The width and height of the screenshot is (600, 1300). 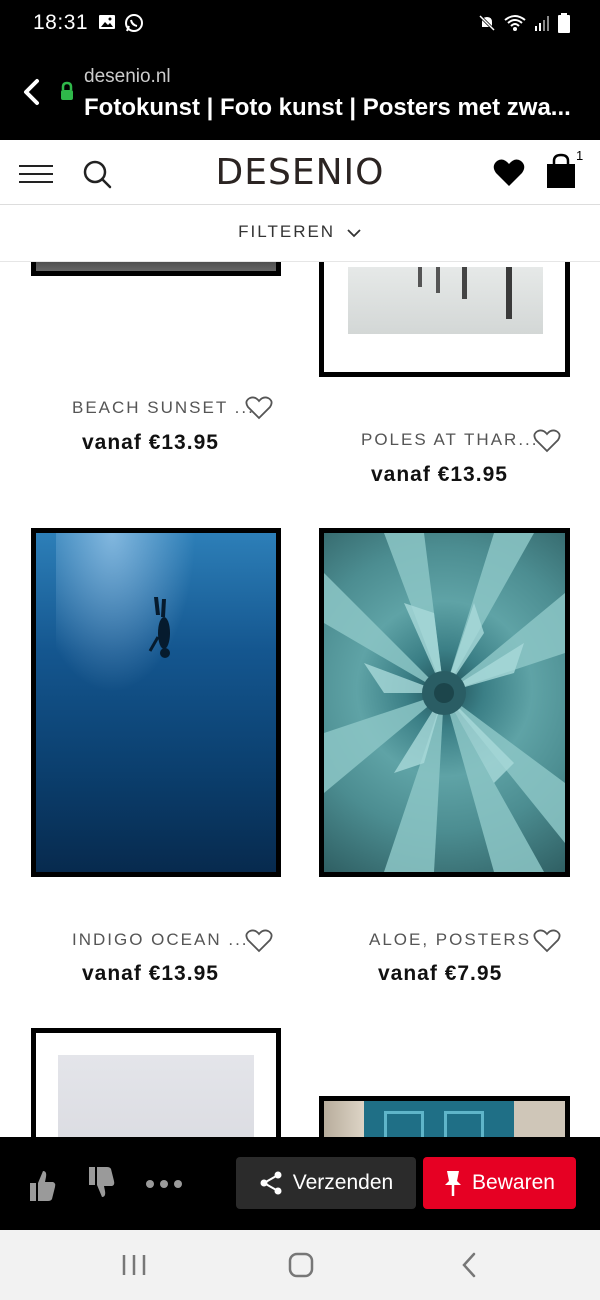 What do you see at coordinates (561, 171) in the screenshot?
I see `shopping-bag-icon` at bounding box center [561, 171].